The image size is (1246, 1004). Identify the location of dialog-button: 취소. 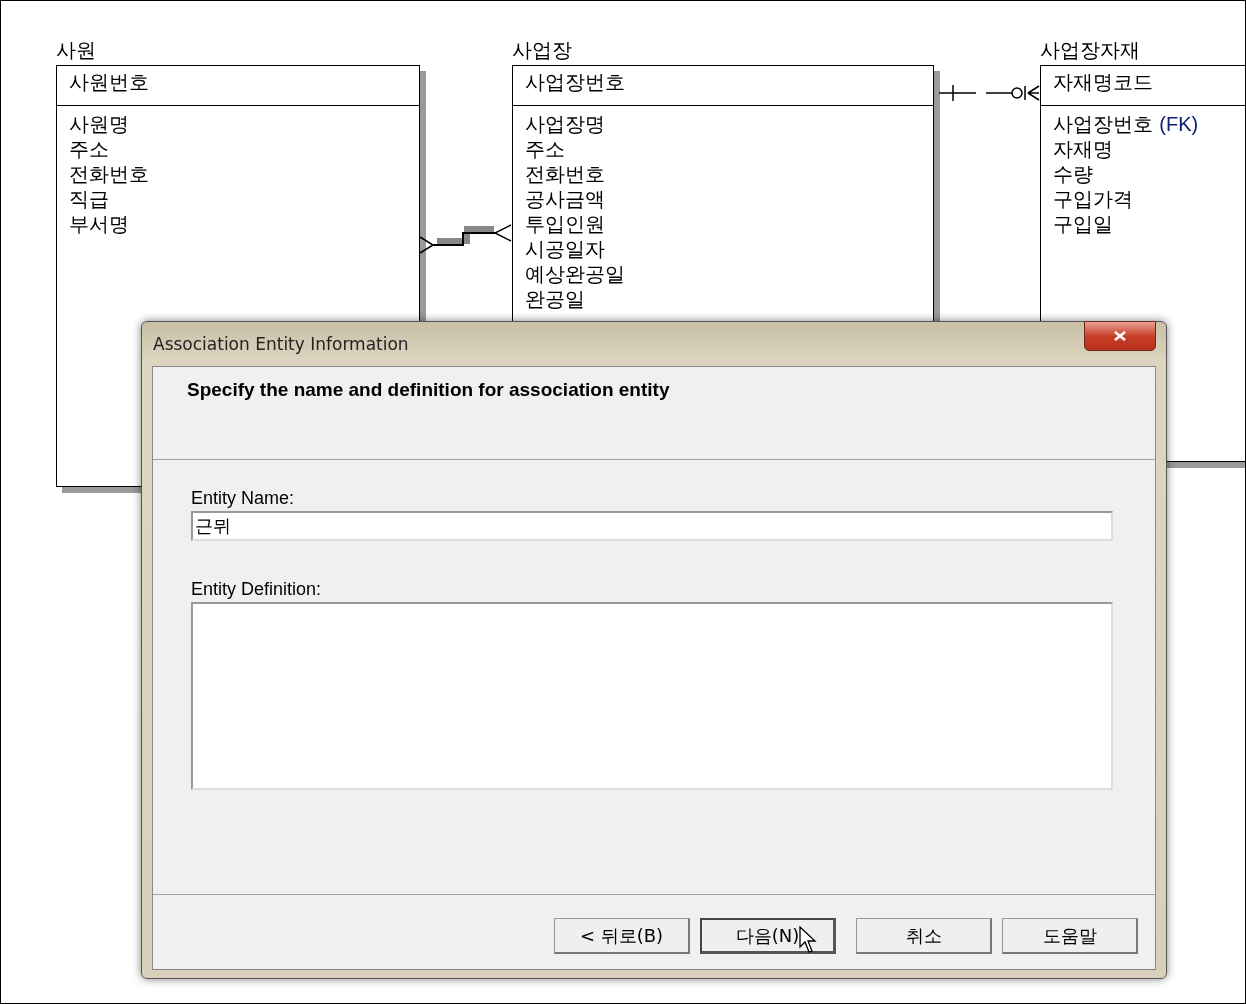
(924, 936).